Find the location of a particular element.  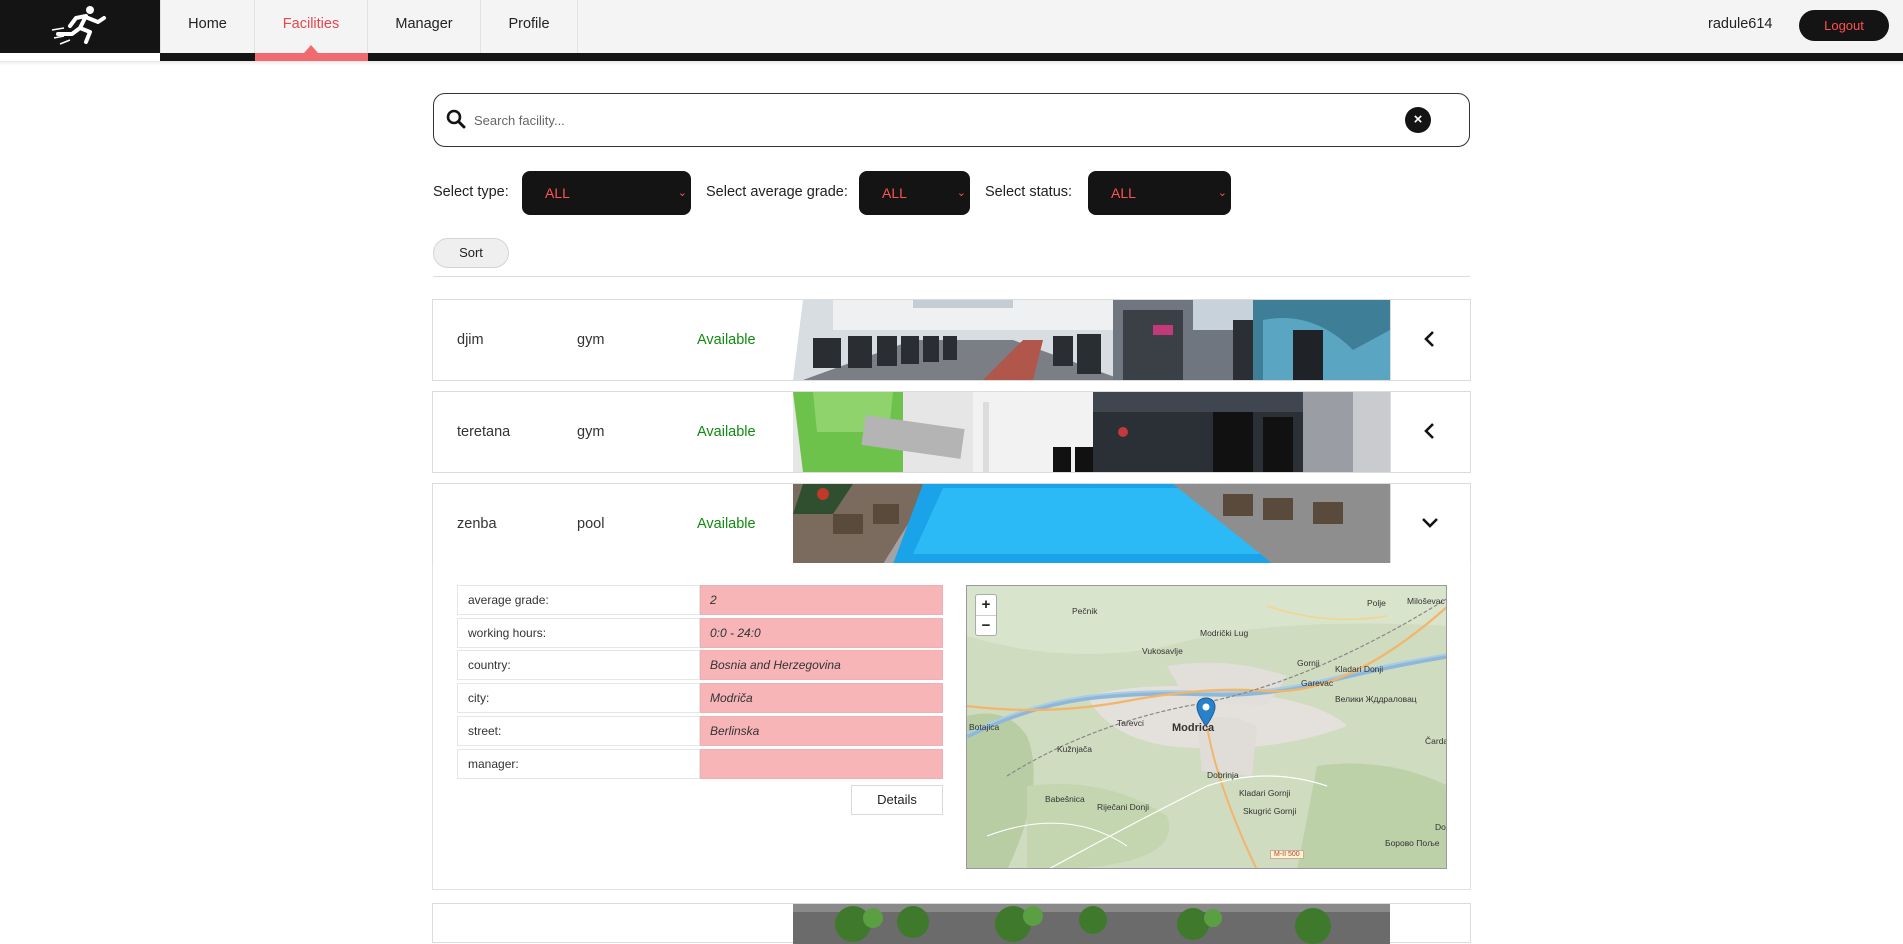

detail-value: Berlinska is located at coordinates (821, 731).